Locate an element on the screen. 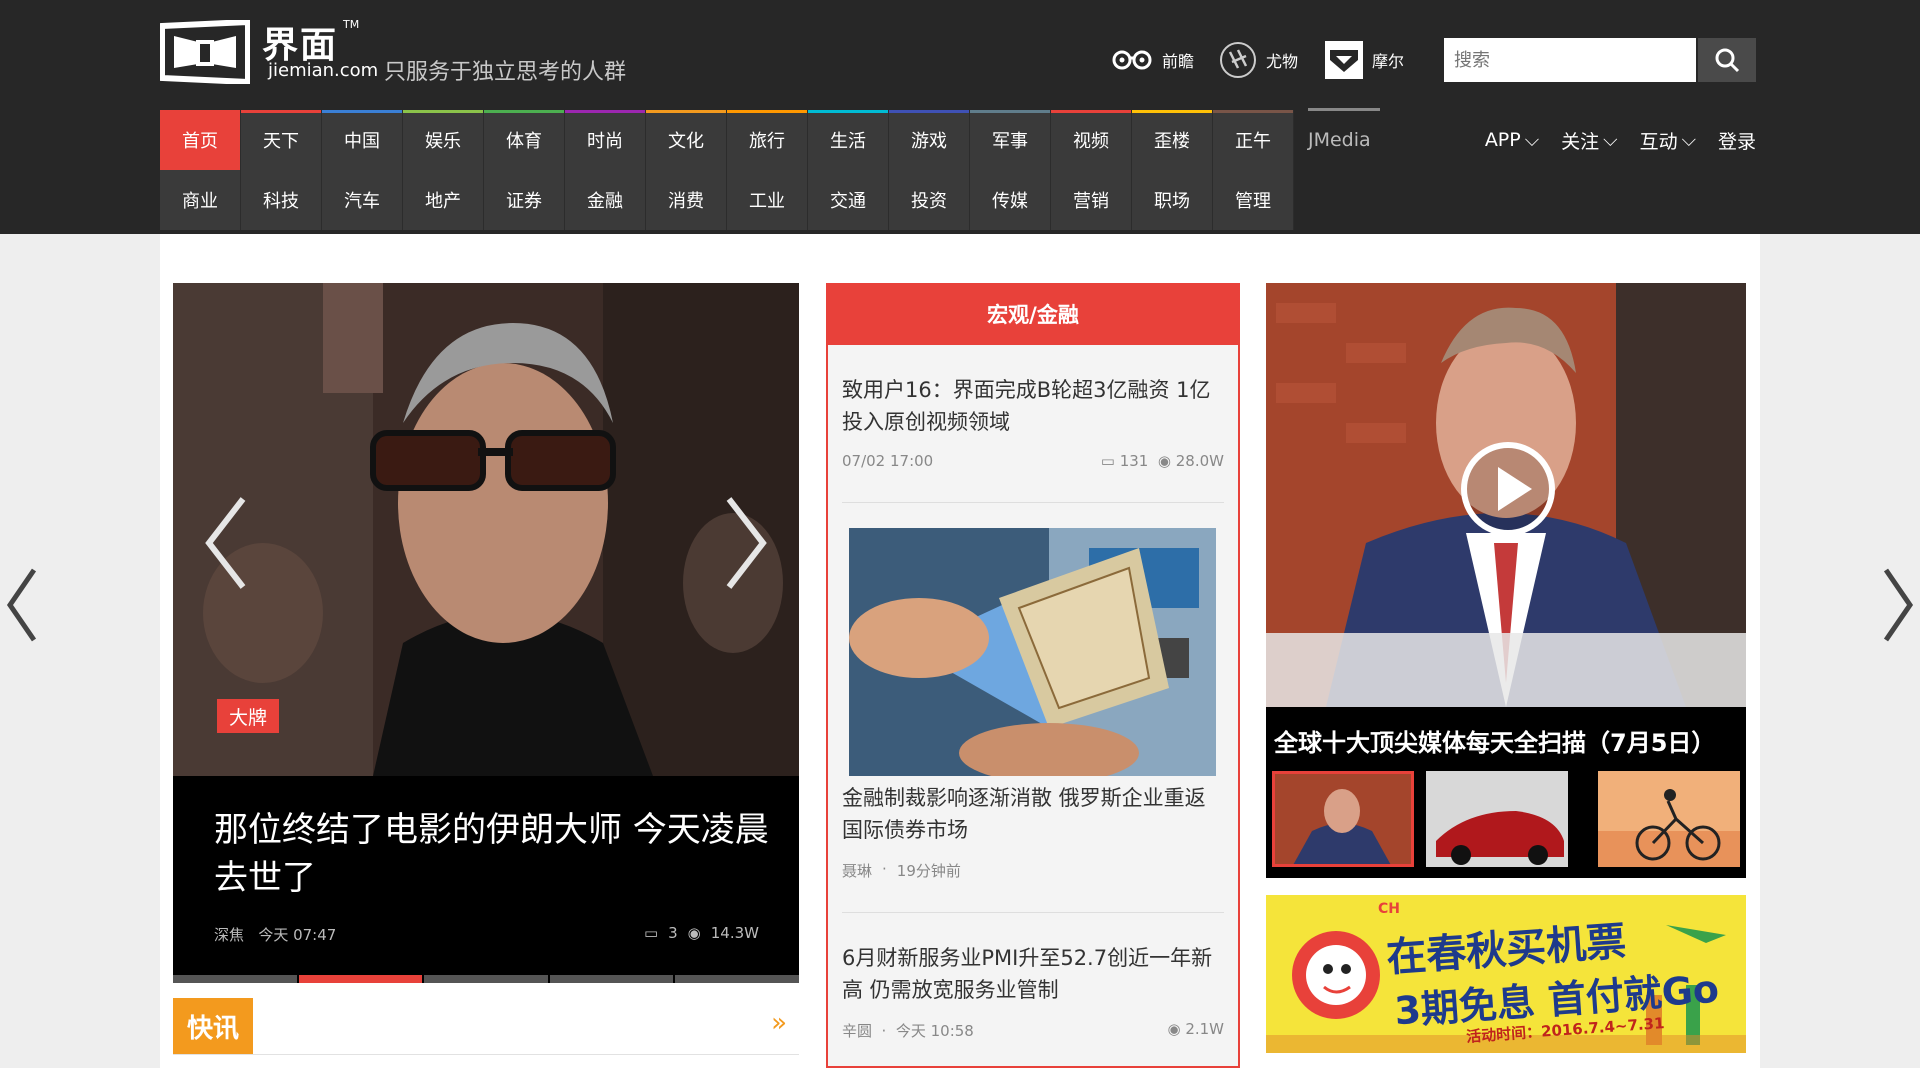  nav-item: 旅行 is located at coordinates (767, 140).